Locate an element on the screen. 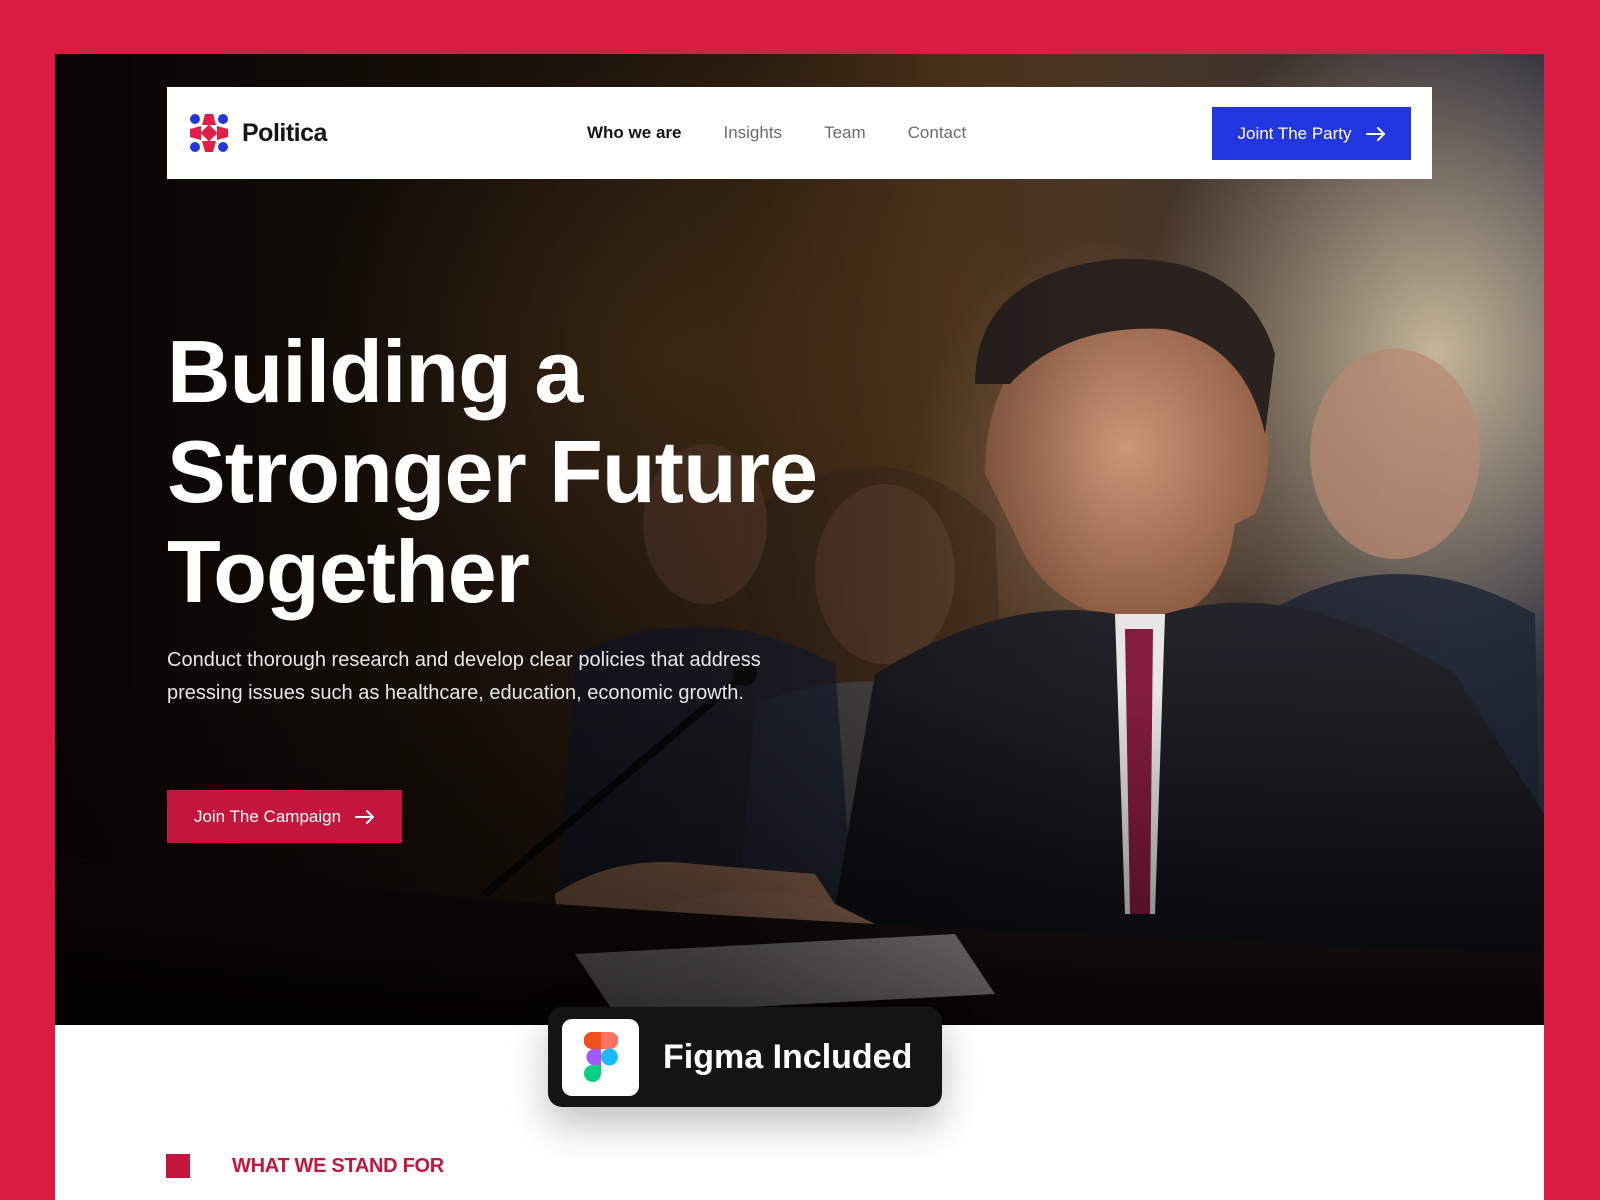 This screenshot has width=1600, height=1200. logo: Politica is located at coordinates (257, 133).